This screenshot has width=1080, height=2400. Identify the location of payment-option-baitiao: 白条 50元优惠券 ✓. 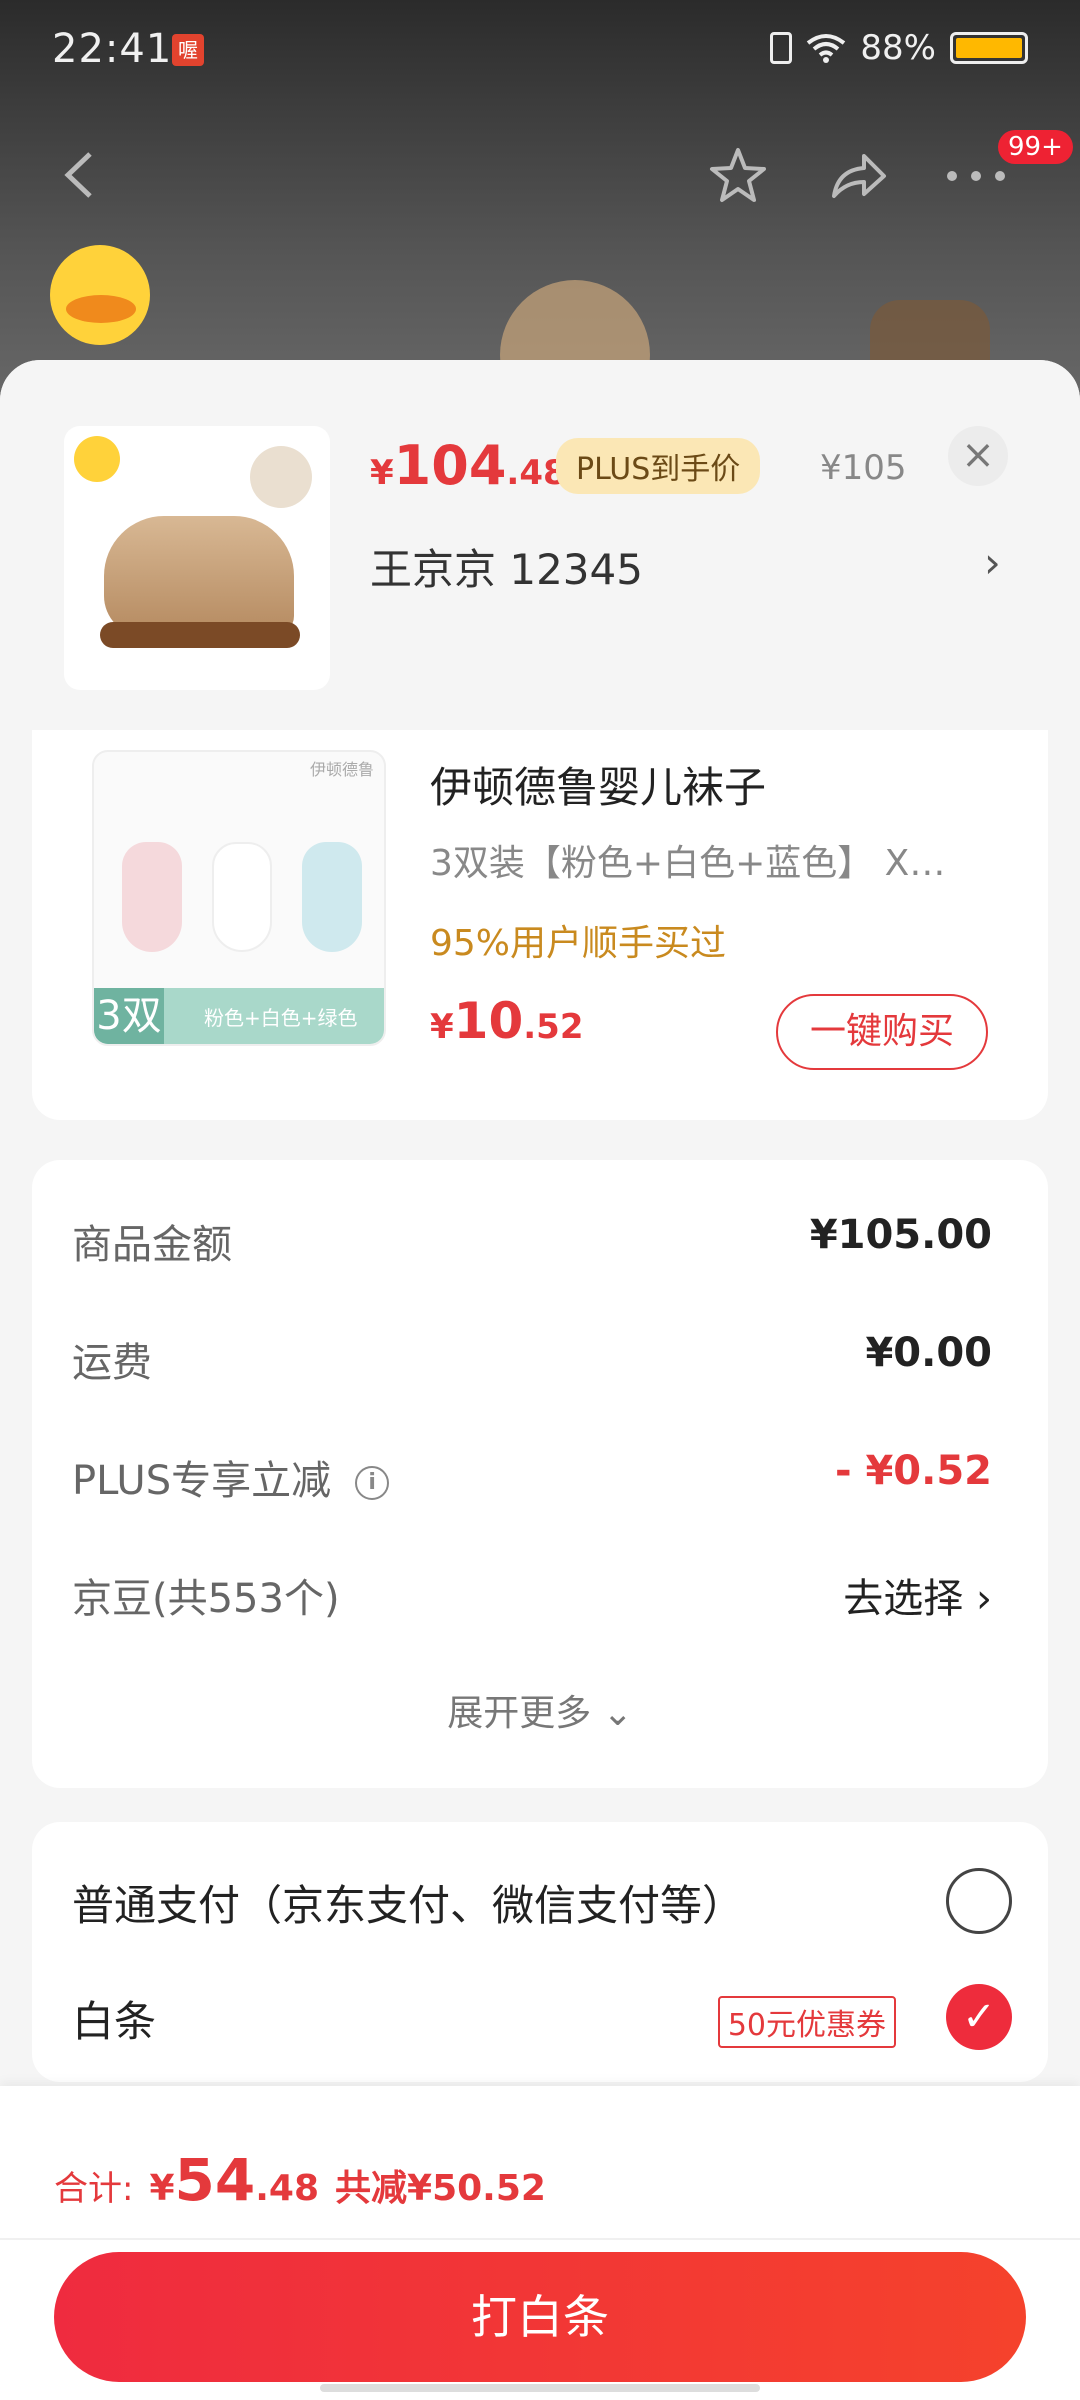
(542, 2016).